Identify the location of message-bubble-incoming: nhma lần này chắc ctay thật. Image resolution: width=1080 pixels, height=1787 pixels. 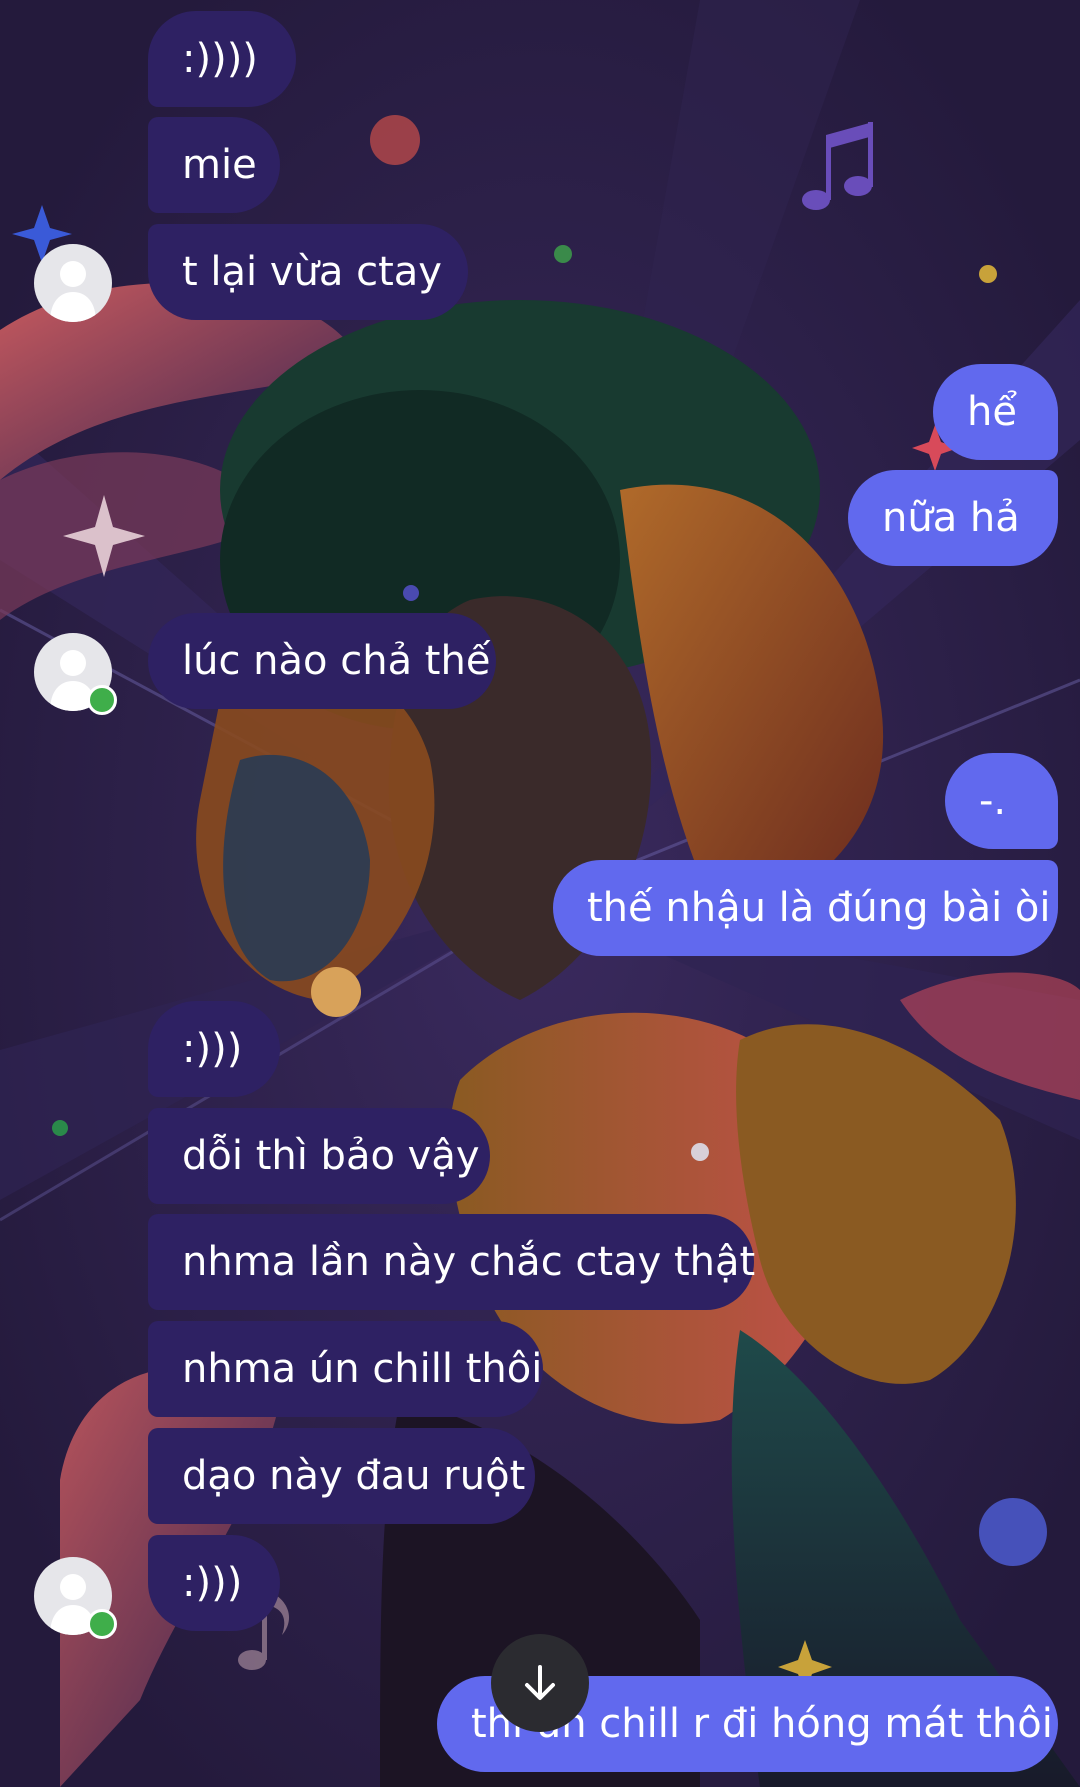
(451, 1262).